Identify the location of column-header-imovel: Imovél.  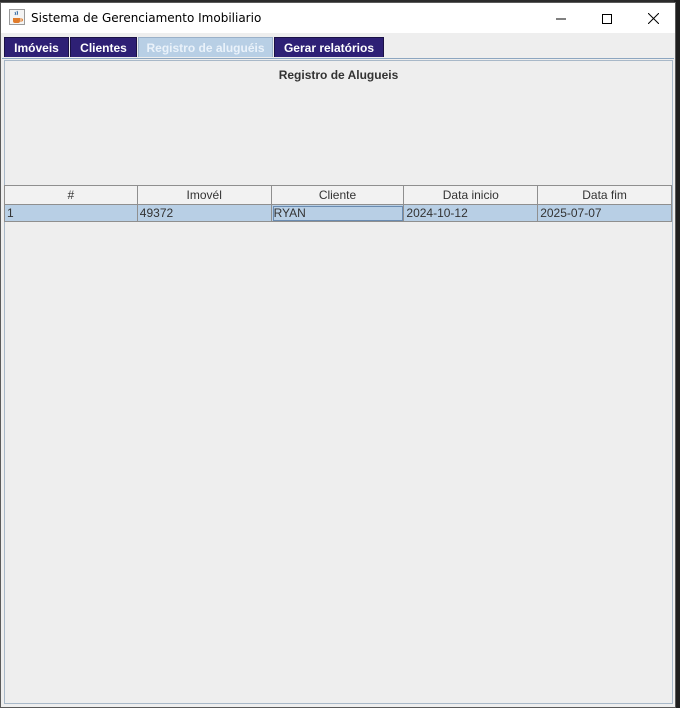
(204, 195).